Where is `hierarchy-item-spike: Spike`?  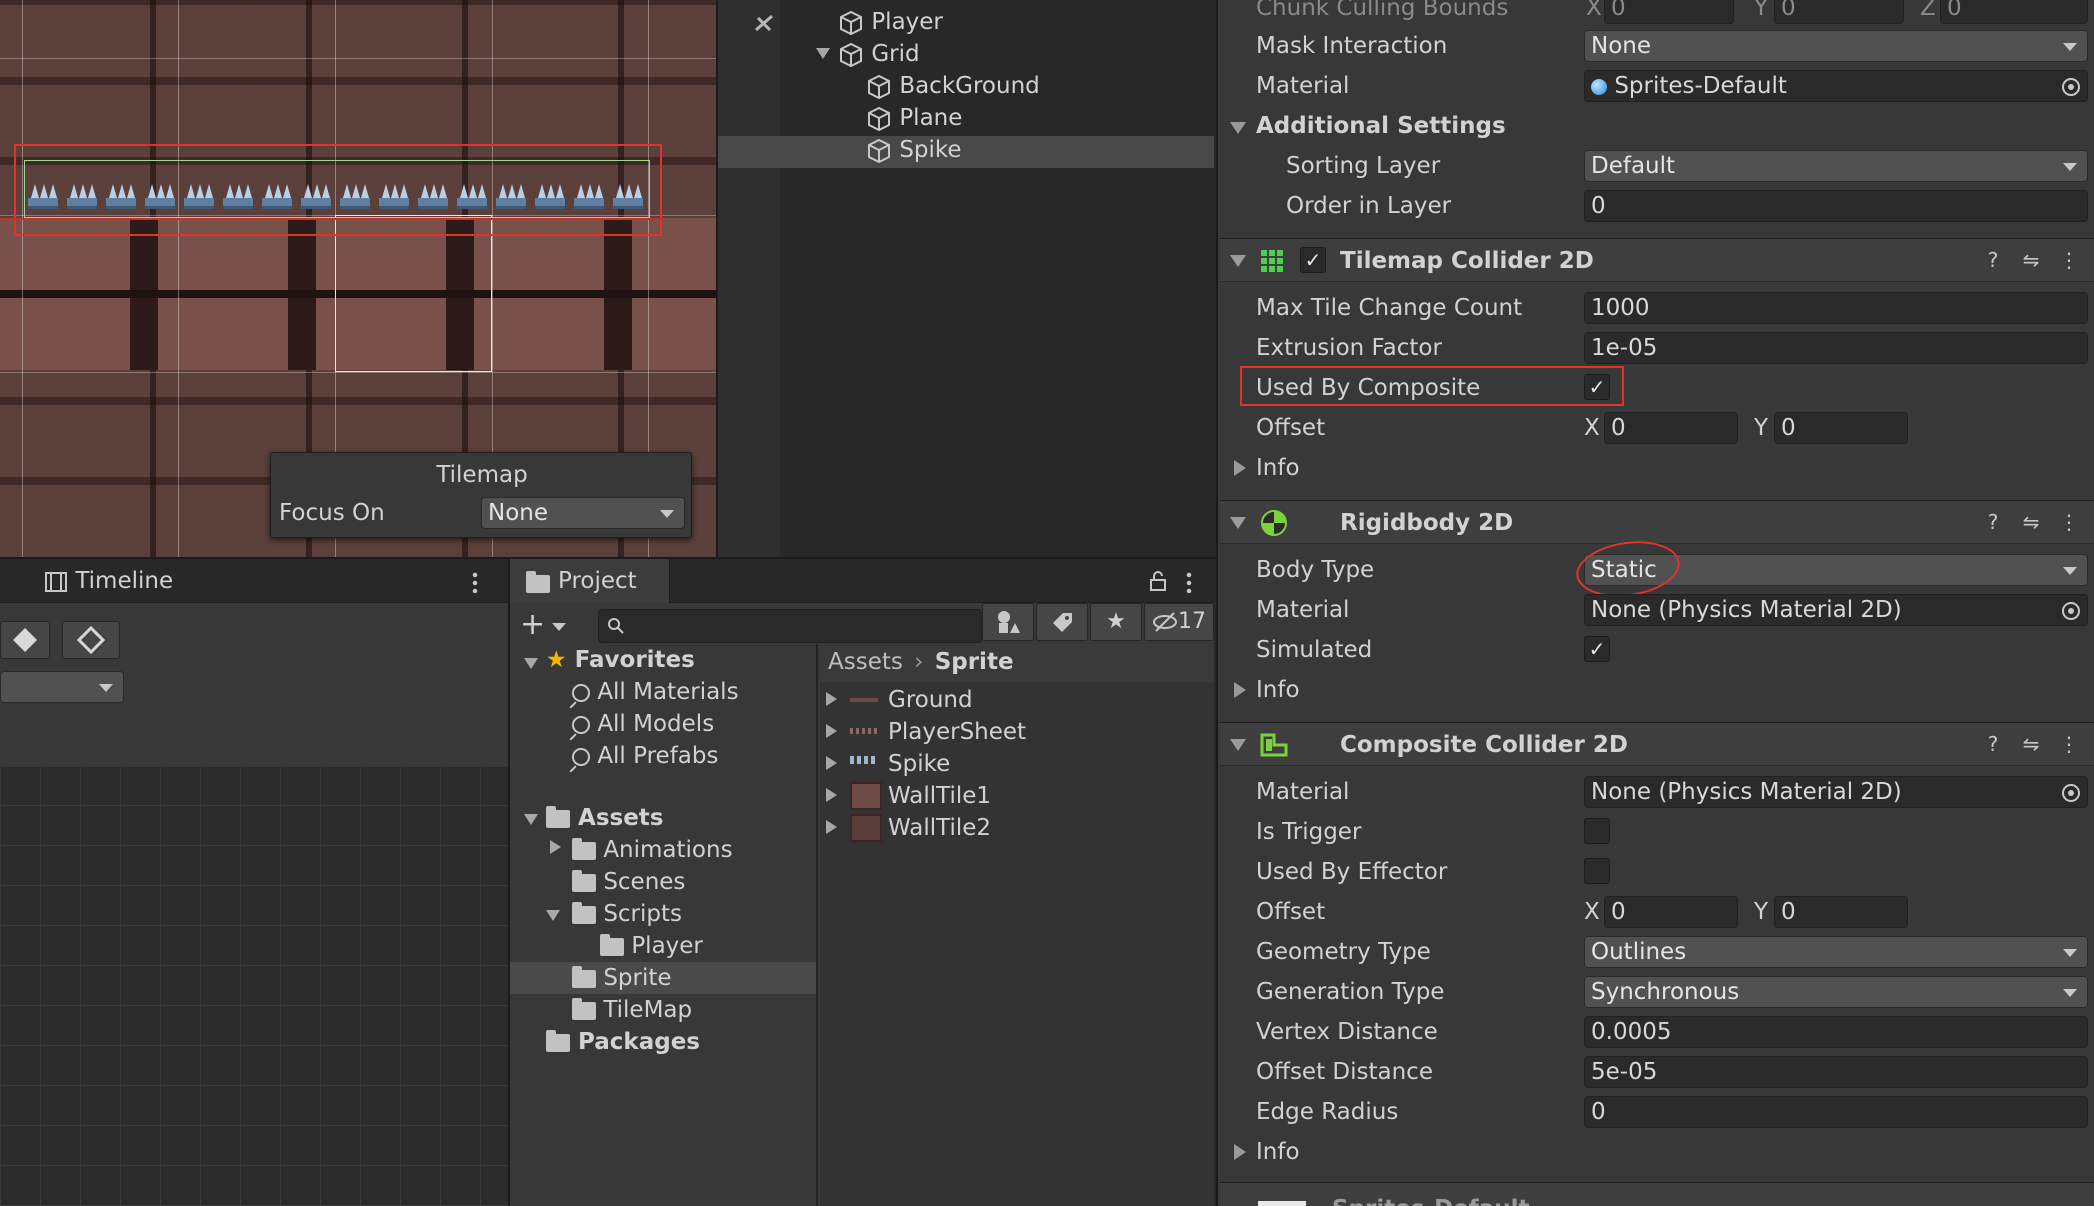 hierarchy-item-spike: Spike is located at coordinates (914, 150).